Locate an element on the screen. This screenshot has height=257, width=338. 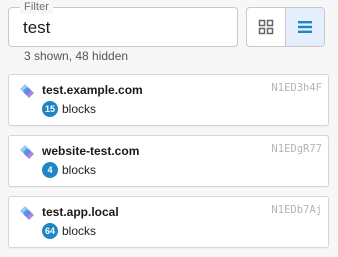
filter-input is located at coordinates (123, 28).